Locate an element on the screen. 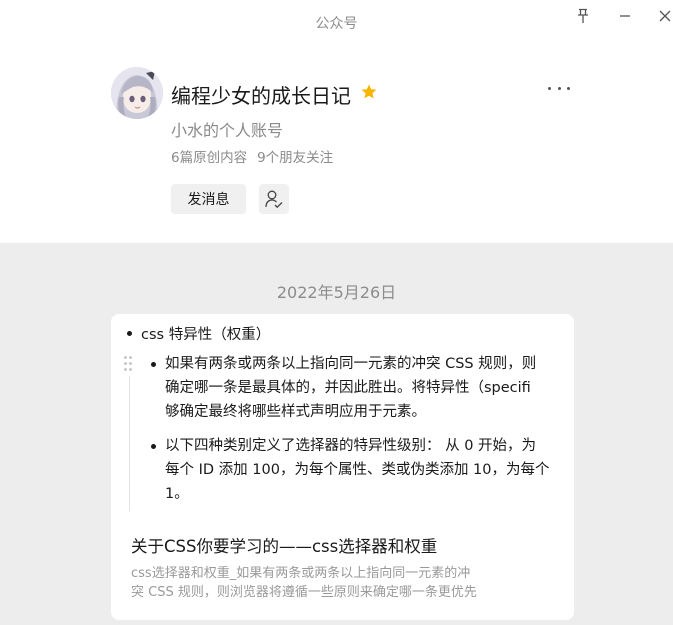 The width and height of the screenshot is (673, 625). pin-icon is located at coordinates (583, 15).